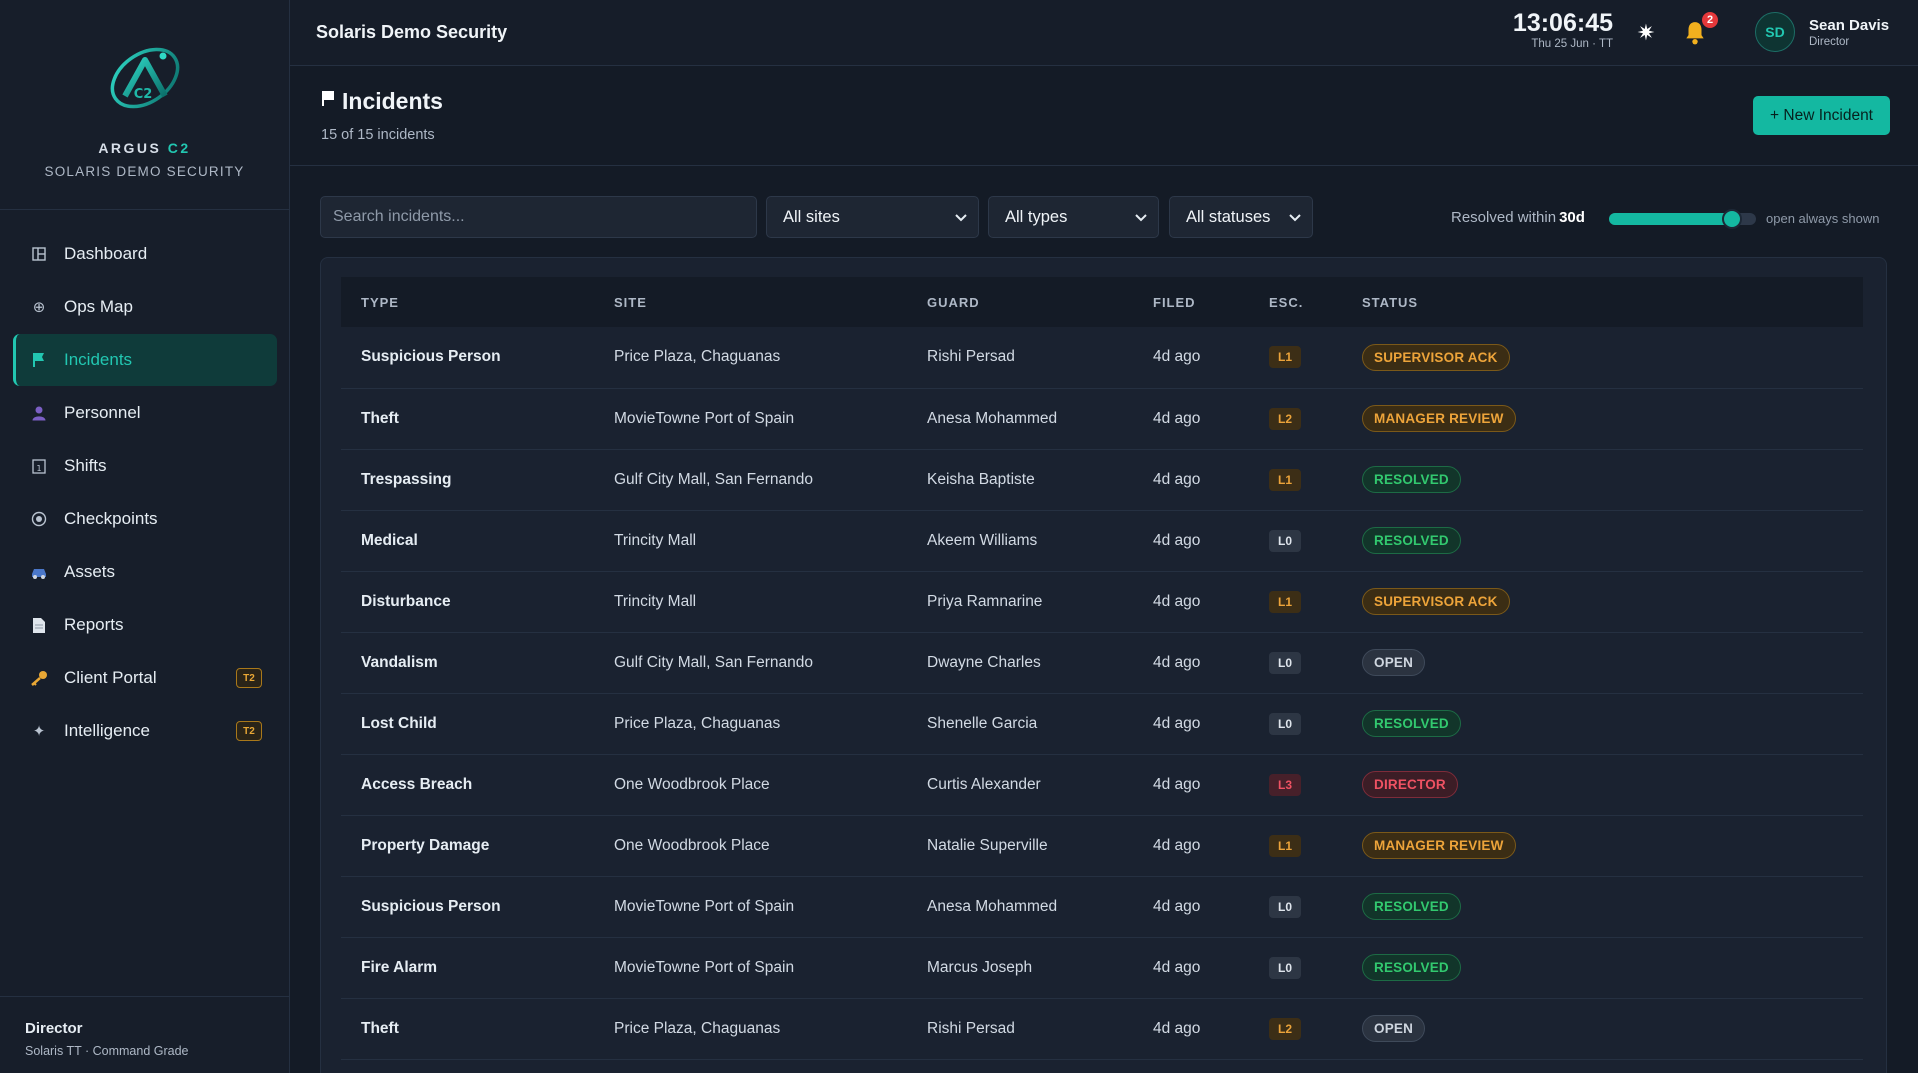  What do you see at coordinates (1602, 662) in the screenshot?
I see `incident-status-cell: OPEN` at bounding box center [1602, 662].